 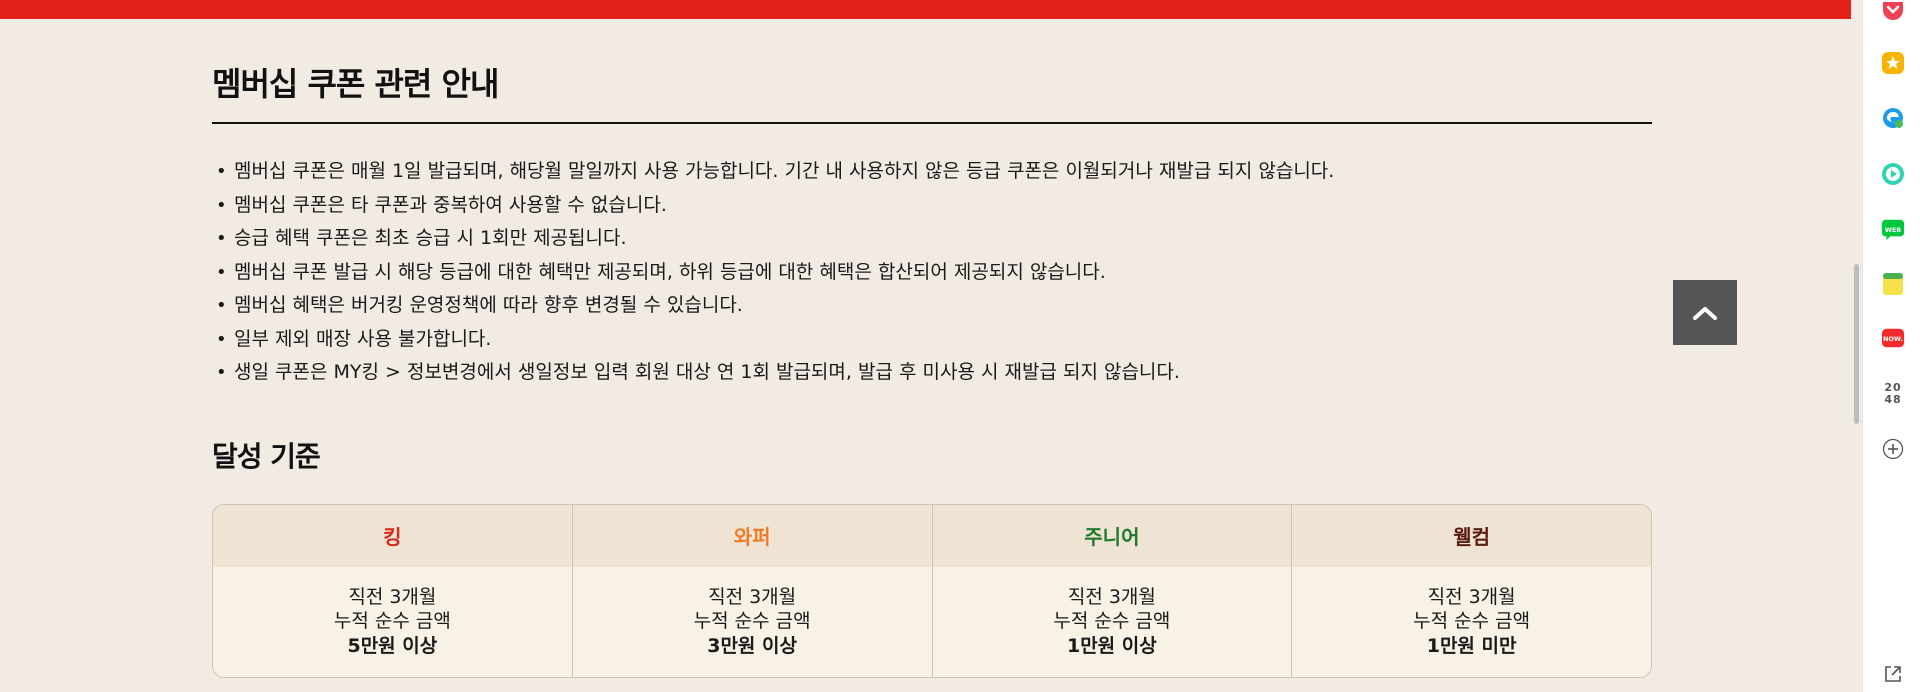 What do you see at coordinates (1893, 63) in the screenshot?
I see `star-icon` at bounding box center [1893, 63].